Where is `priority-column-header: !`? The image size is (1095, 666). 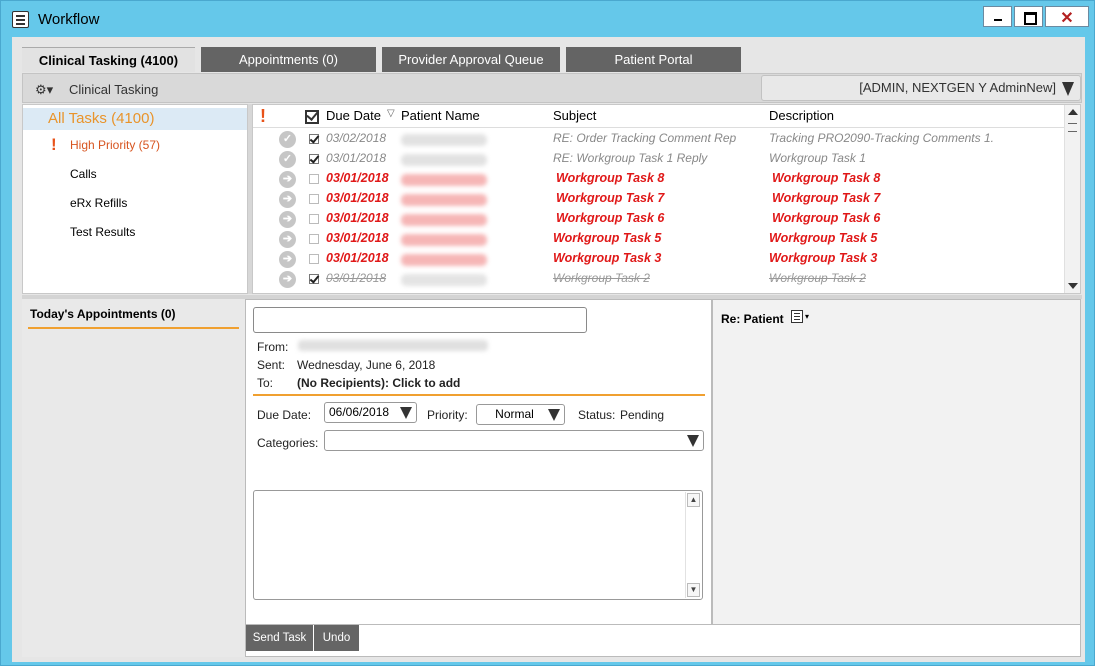 priority-column-header: ! is located at coordinates (263, 116).